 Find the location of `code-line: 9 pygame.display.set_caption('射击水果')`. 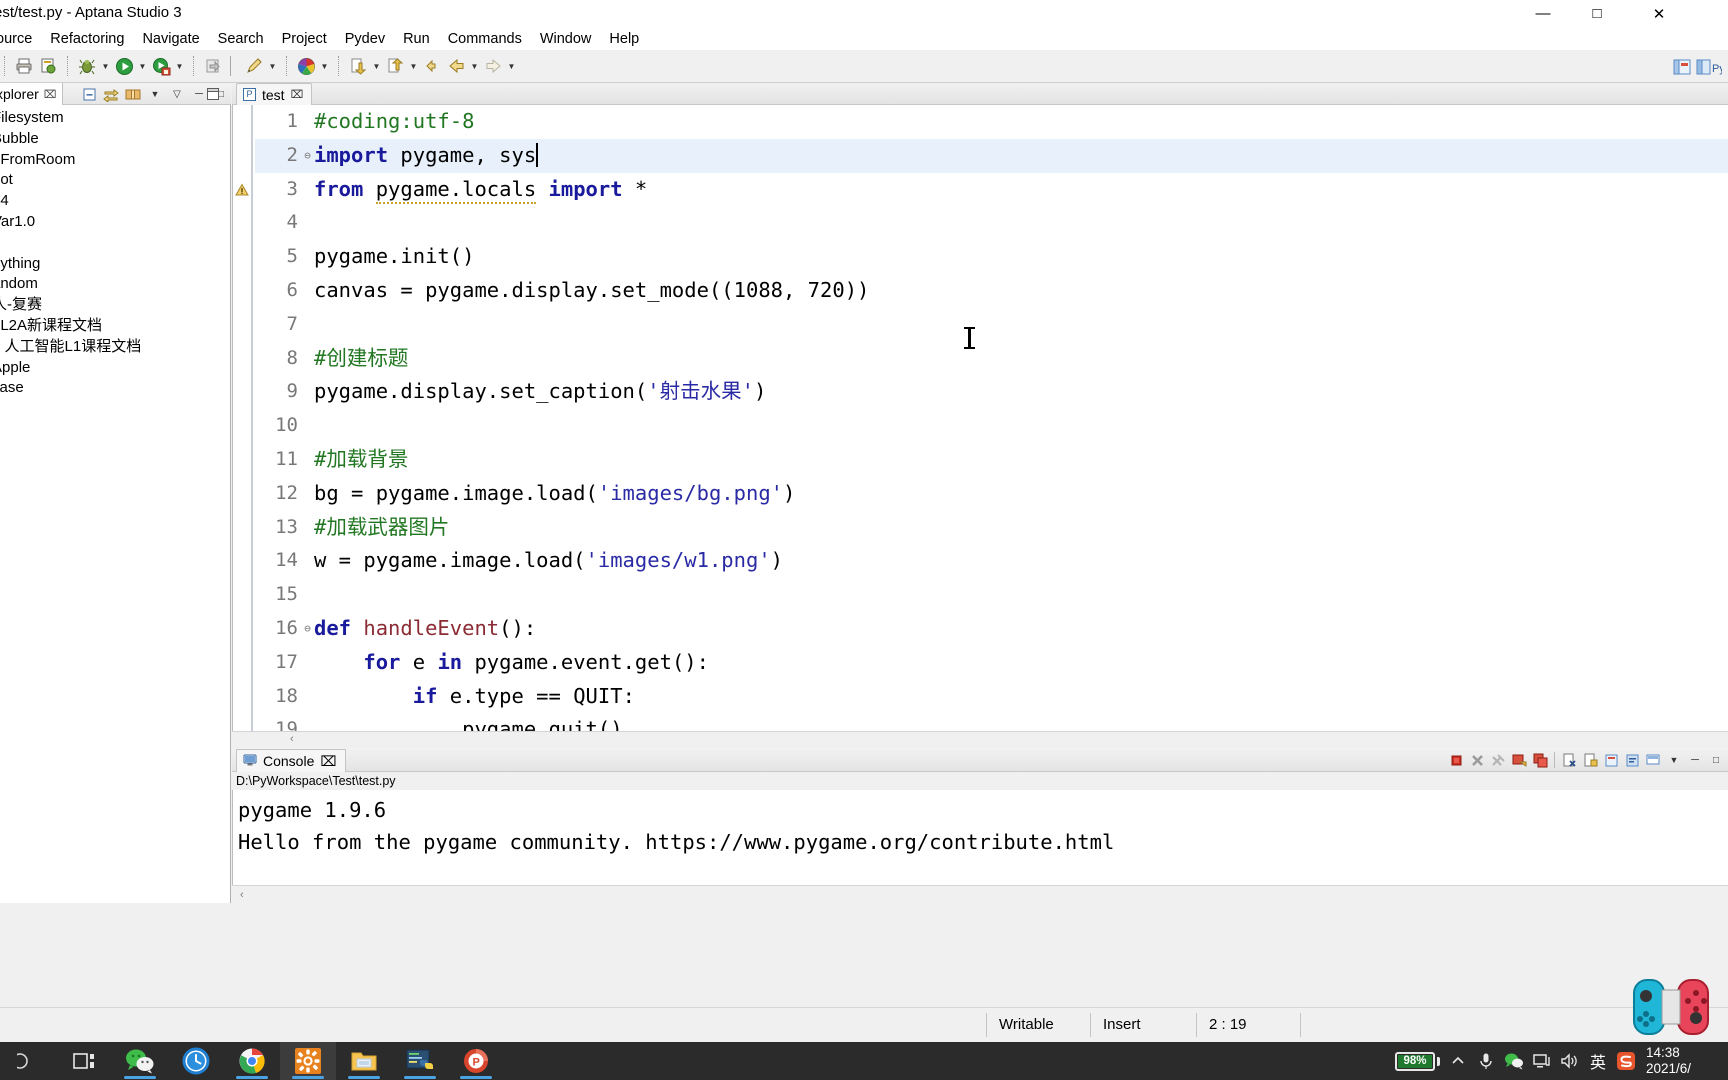

code-line: 9 pygame.display.set_caption('射击水果') is located at coordinates (991, 392).